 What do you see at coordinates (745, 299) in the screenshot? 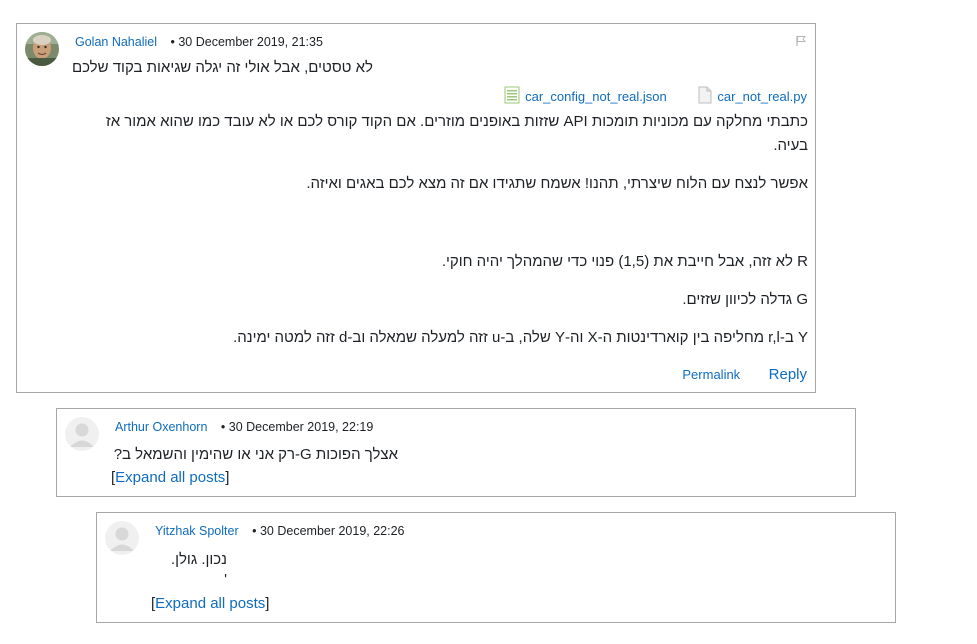
I see `post-paragraph: G גדלה לכיוון שזזים.` at bounding box center [745, 299].